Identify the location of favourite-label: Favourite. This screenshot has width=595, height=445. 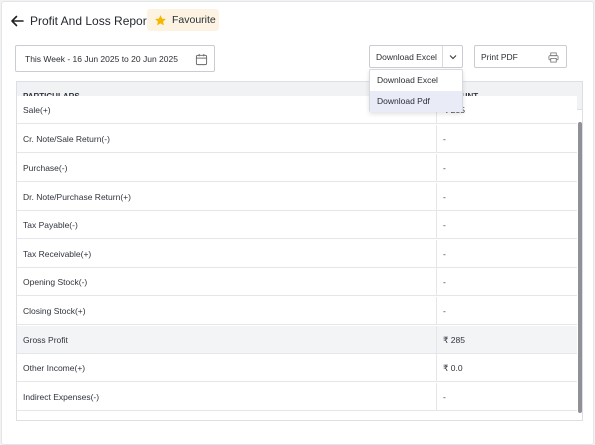
(194, 20).